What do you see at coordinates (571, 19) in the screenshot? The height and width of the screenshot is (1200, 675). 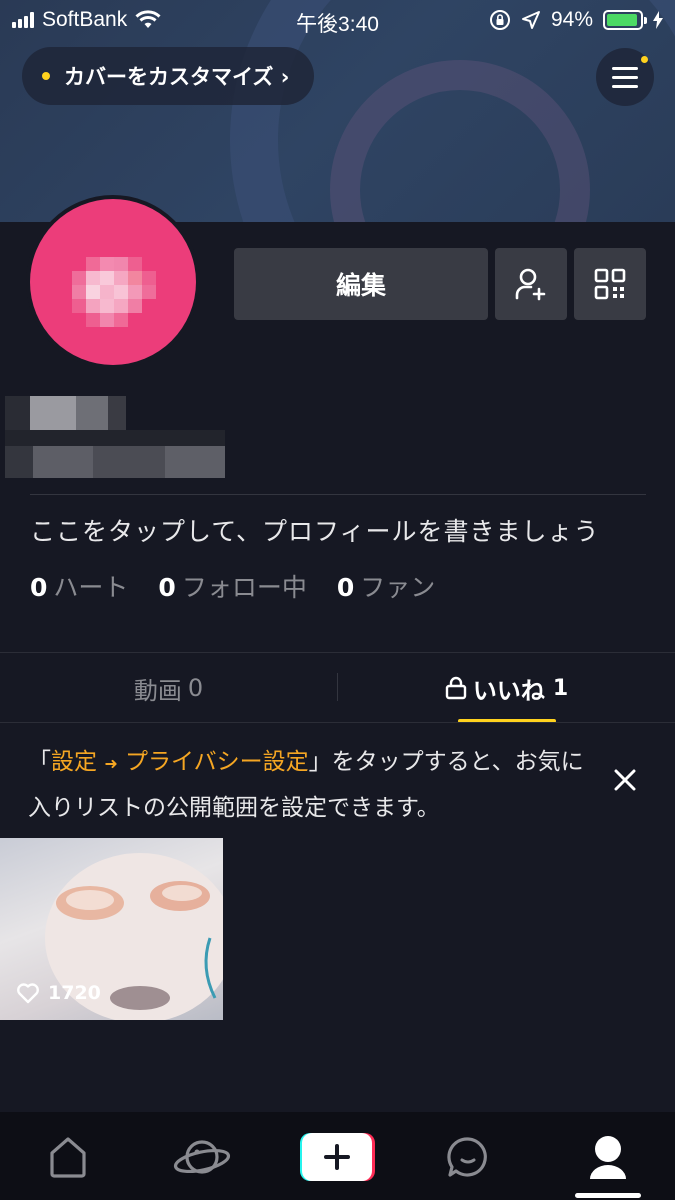 I see `battery-percent: 94%` at bounding box center [571, 19].